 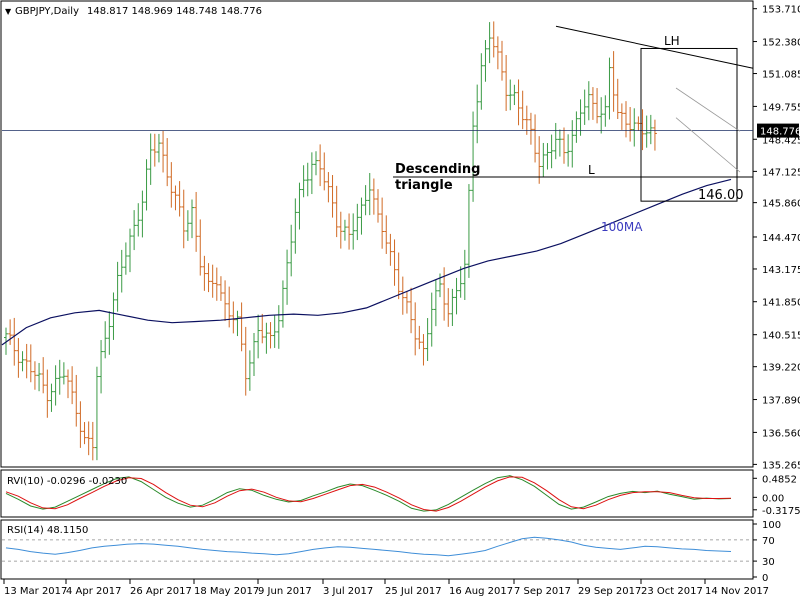 I want to click on y-tick-label: 145.860, so click(x=781, y=204).